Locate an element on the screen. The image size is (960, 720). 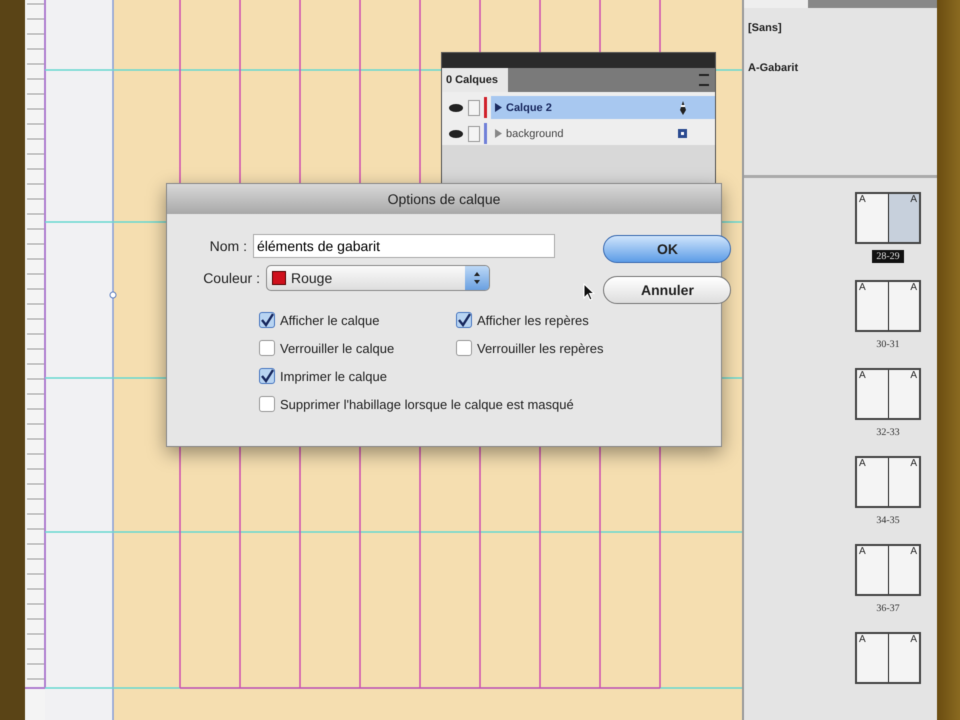
color-dropdown: Rouge is located at coordinates (378, 278).